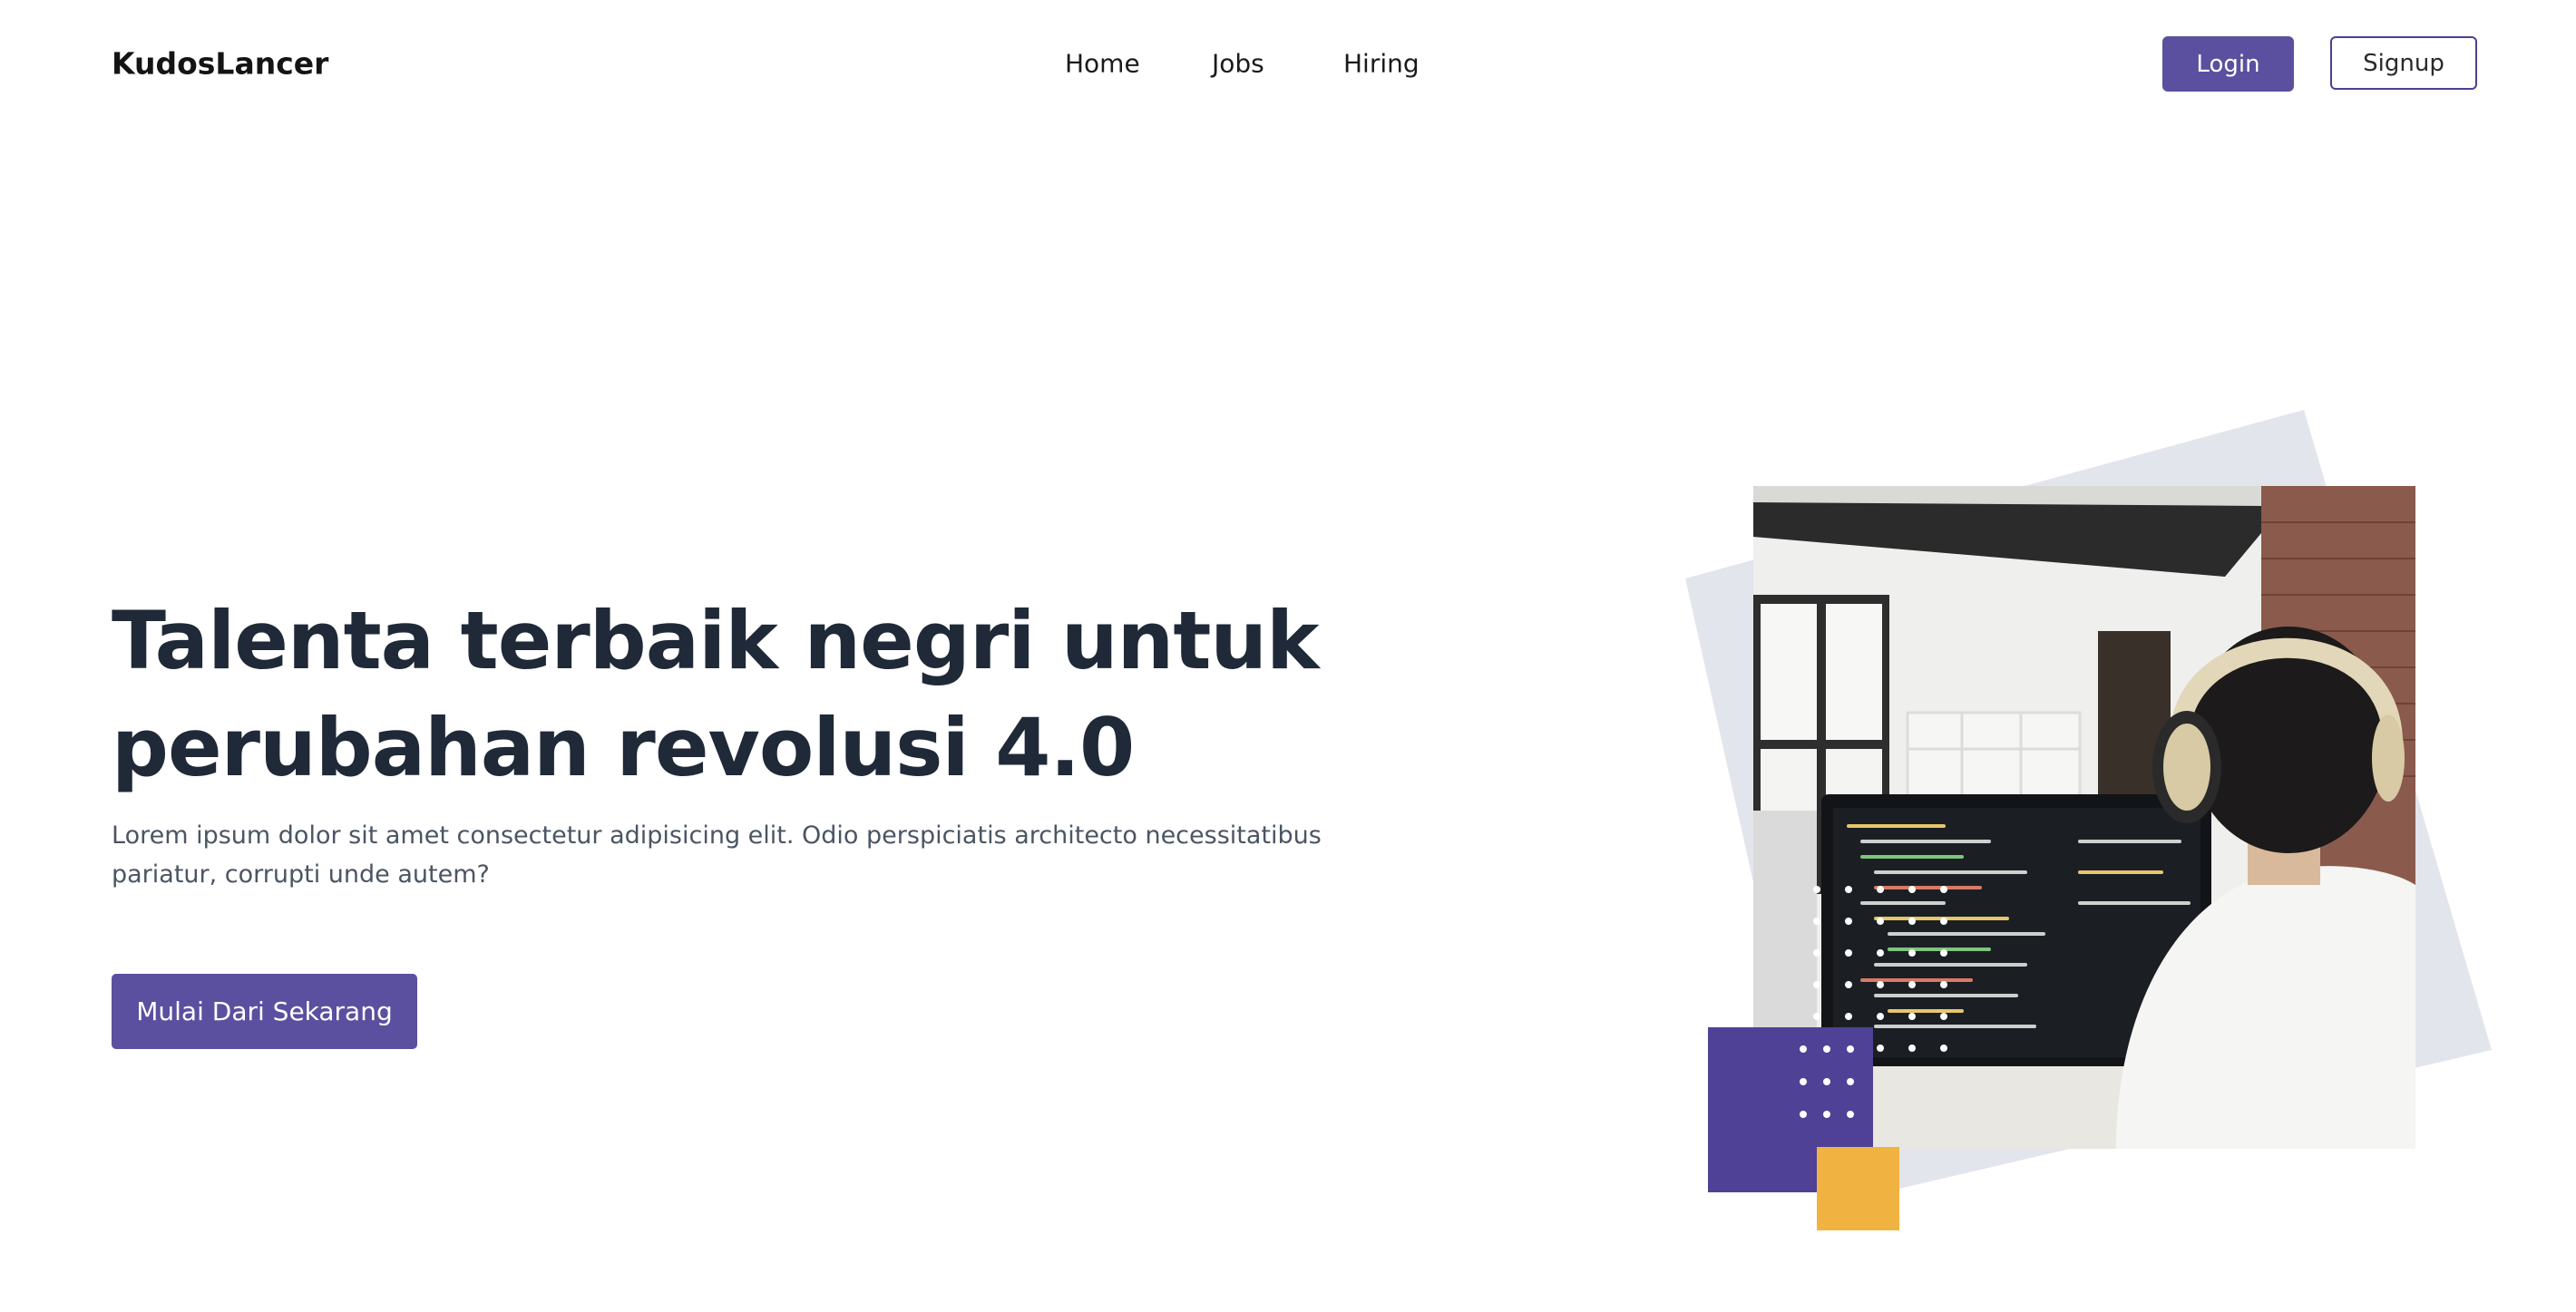  I want to click on hero-title-line-1: Talenta terbaik negri untuk, so click(716, 640).